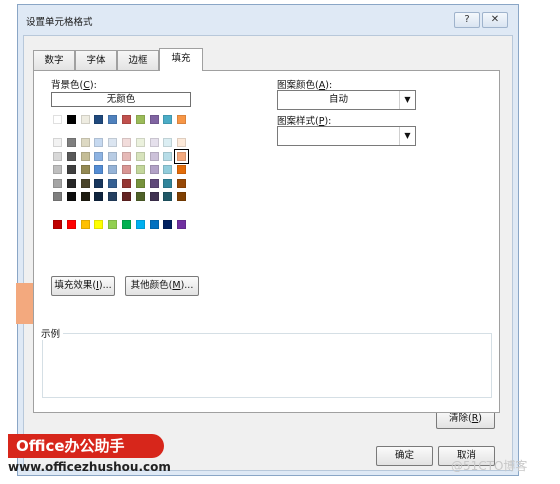  I want to click on tab-border: 边框, so click(138, 60).